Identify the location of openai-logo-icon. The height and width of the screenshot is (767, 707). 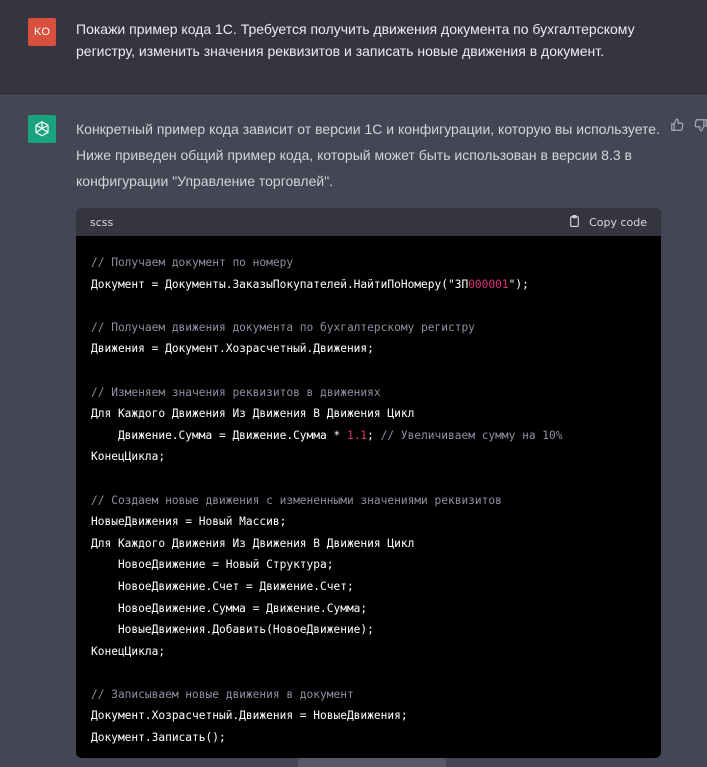
(42, 129).